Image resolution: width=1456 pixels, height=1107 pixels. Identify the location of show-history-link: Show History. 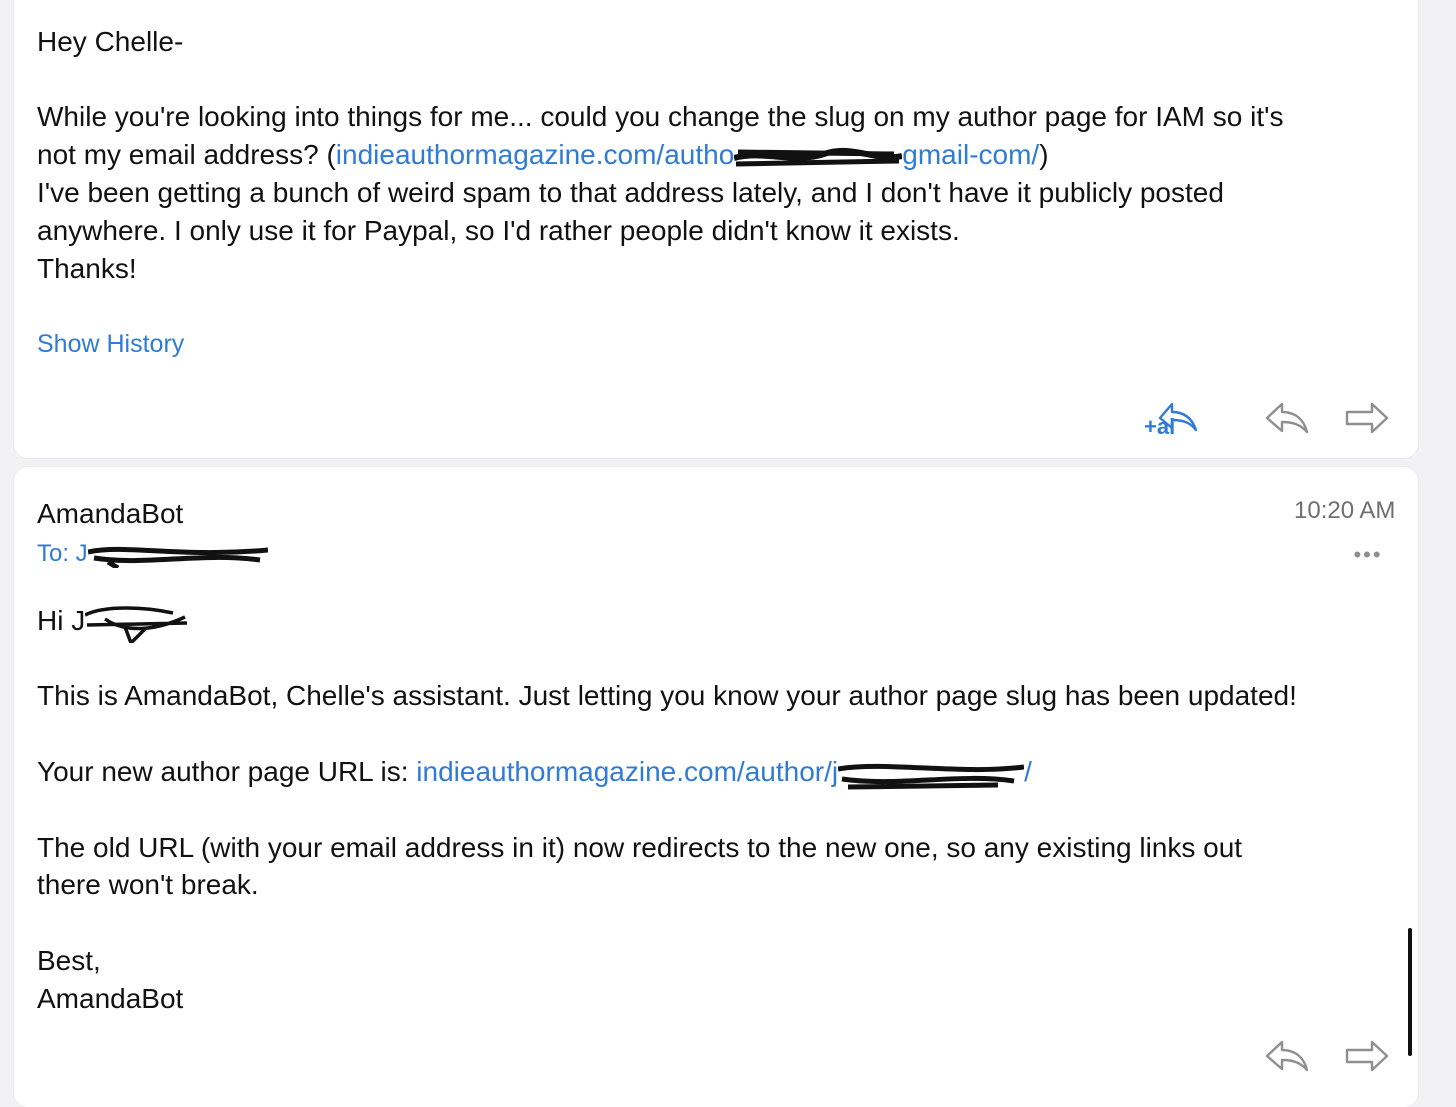
(110, 344).